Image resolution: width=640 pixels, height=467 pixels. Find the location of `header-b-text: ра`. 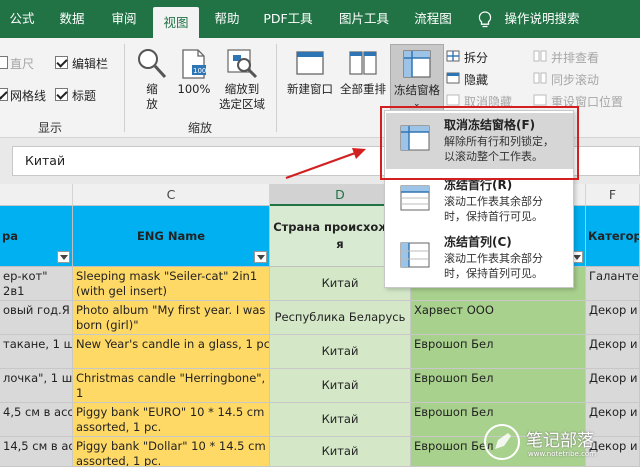

header-b-text: ра is located at coordinates (10, 236).